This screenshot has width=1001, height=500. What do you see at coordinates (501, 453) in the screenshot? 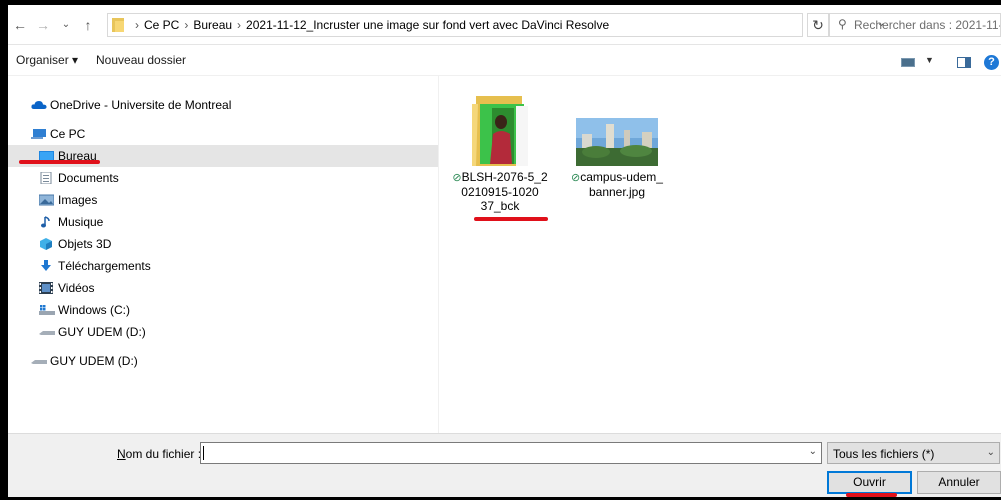
I see `filename-input` at bounding box center [501, 453].